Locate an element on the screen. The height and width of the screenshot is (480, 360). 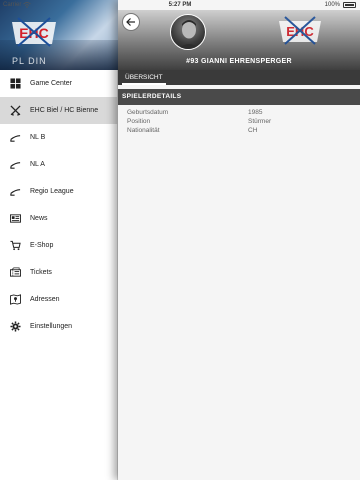
detail-row-birthdate: Geburtsdatum 1985 is located at coordinates (239, 113).